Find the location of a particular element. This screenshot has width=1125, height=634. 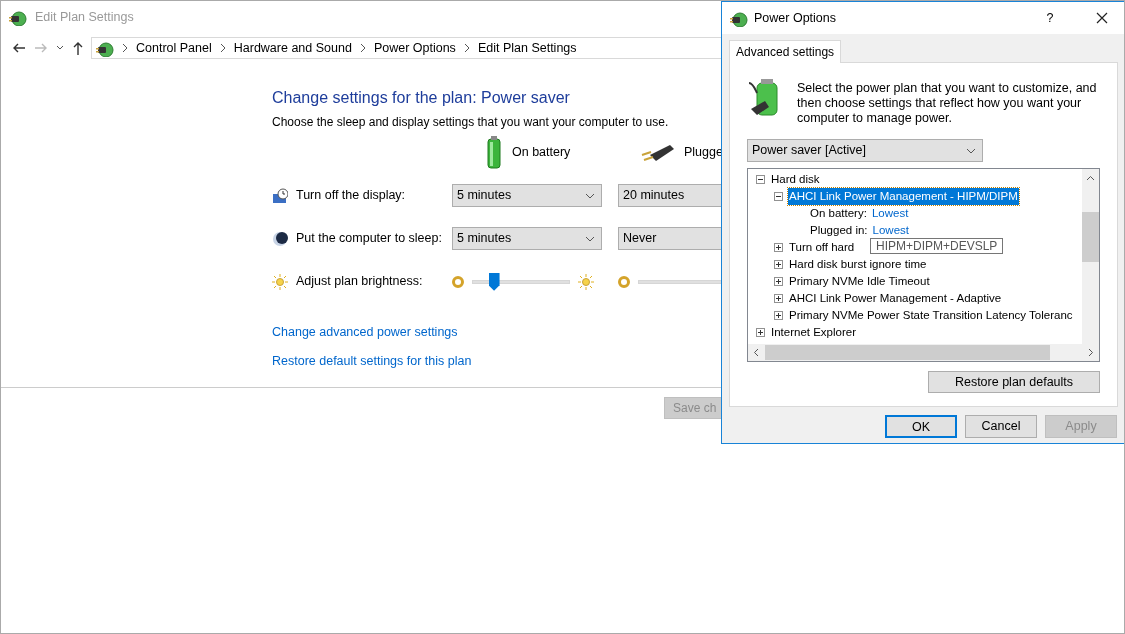

up-arrow-icon is located at coordinates (78, 48).